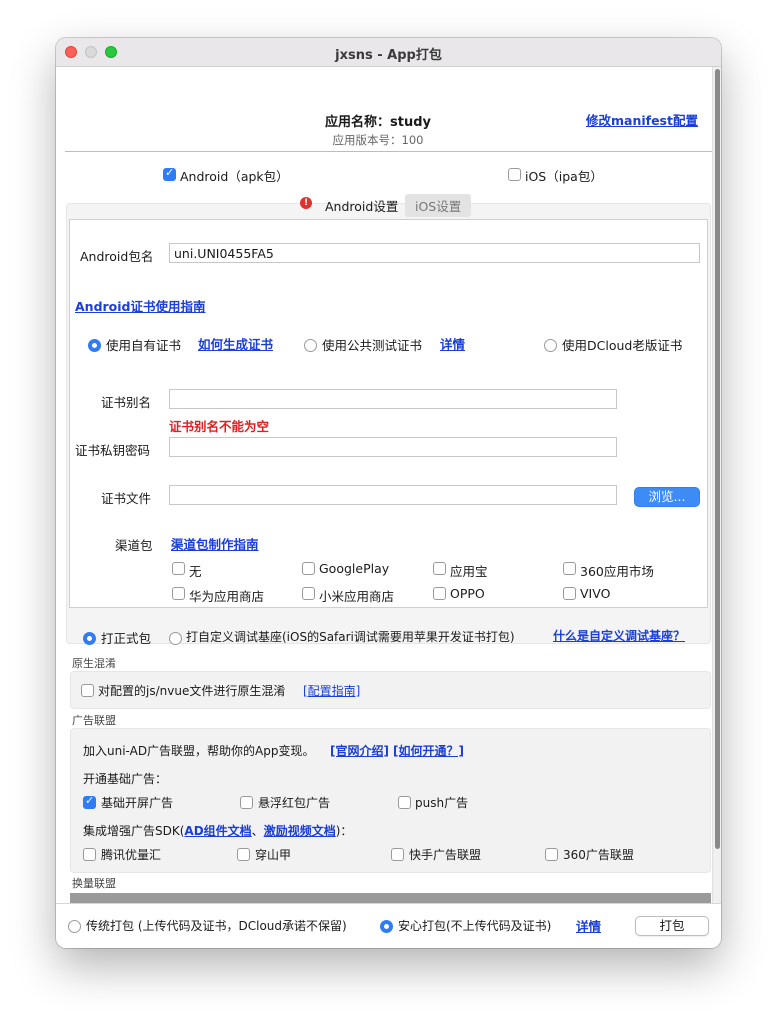  What do you see at coordinates (235, 343) in the screenshot?
I see `how-generate-cert-link: 如何生成证书` at bounding box center [235, 343].